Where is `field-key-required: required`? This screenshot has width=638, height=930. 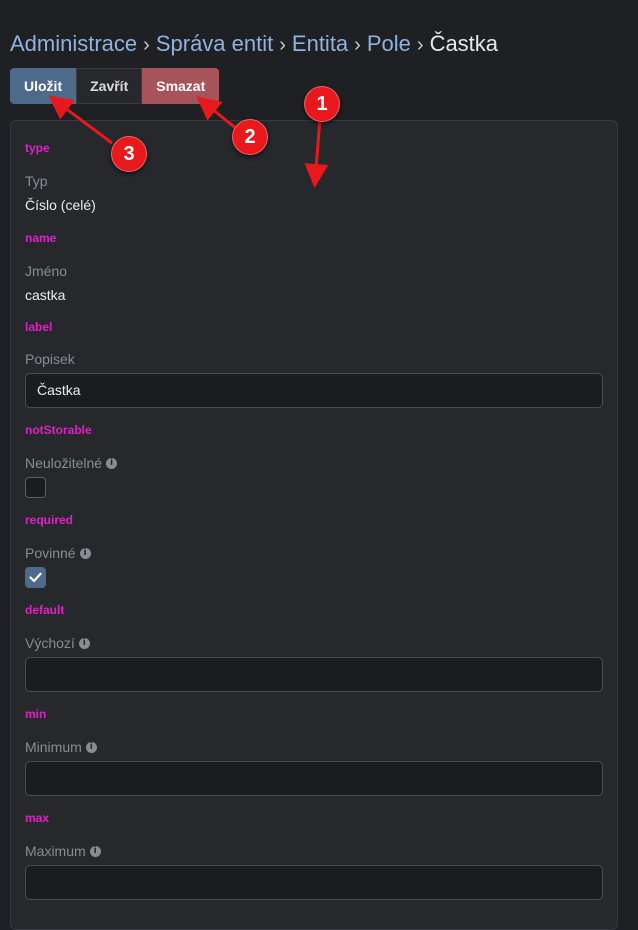 field-key-required: required is located at coordinates (49, 520).